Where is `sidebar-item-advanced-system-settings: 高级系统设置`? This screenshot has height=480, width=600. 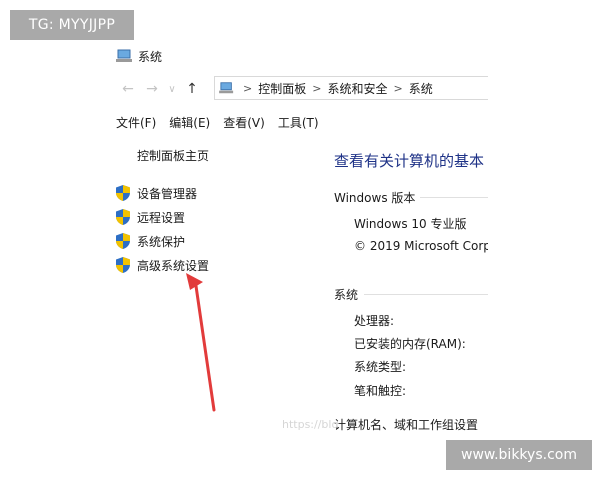 sidebar-item-advanced-system-settings: 高级系统设置 is located at coordinates (161, 265).